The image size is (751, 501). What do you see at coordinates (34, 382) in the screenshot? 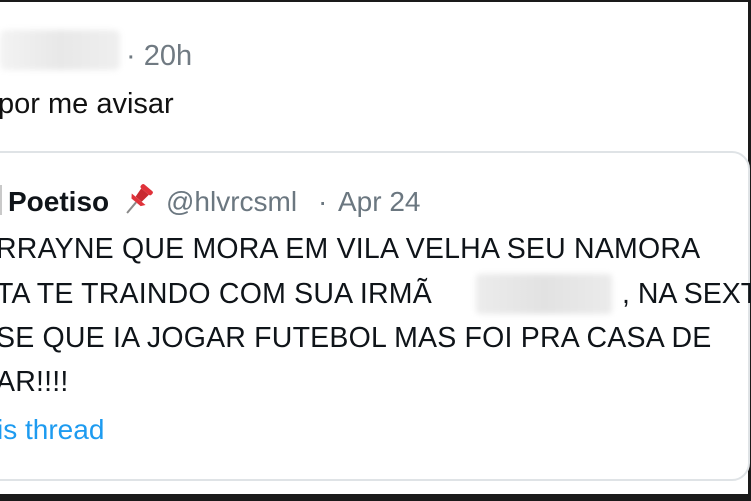
I see `tweet-text-line-4: AR!!!!` at bounding box center [34, 382].